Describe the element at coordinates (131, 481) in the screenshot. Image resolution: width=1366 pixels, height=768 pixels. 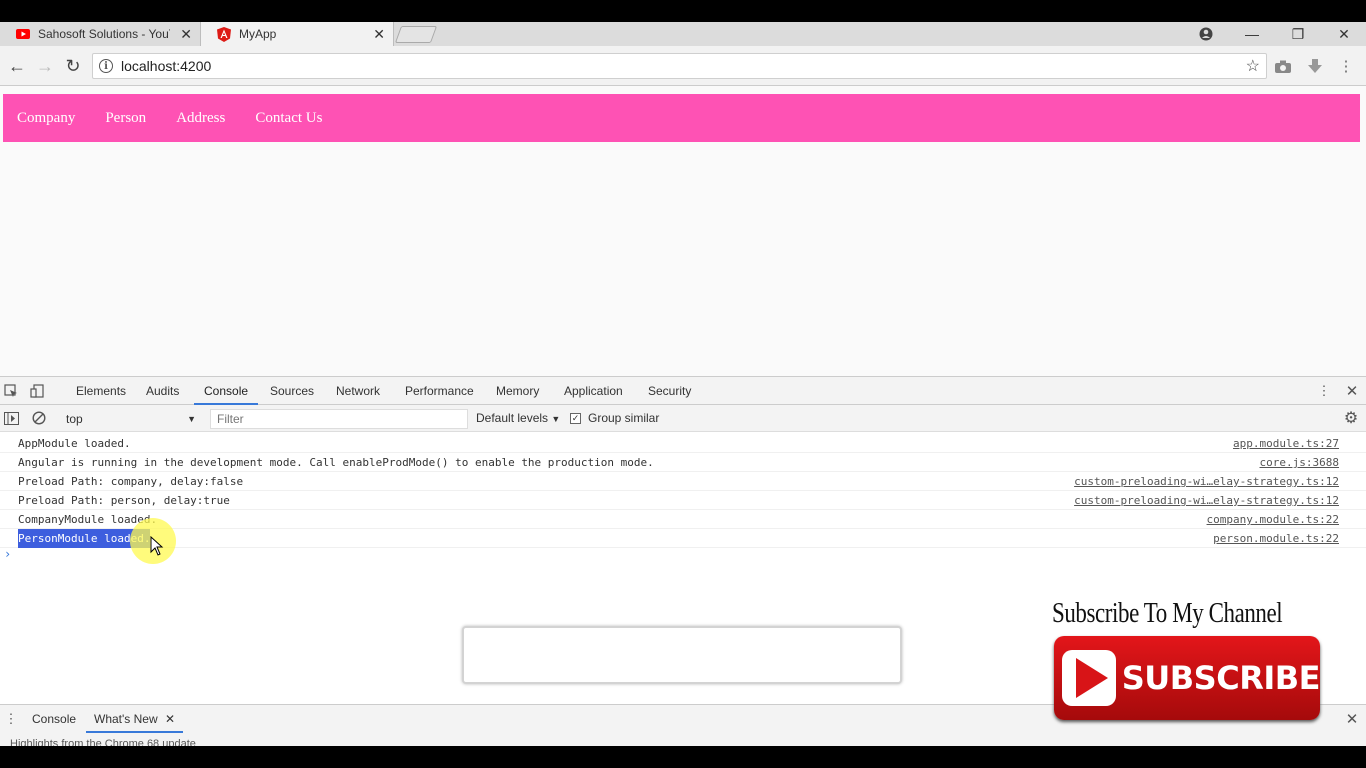
I see `log-message: Preload Path: company, delay:false` at that location.